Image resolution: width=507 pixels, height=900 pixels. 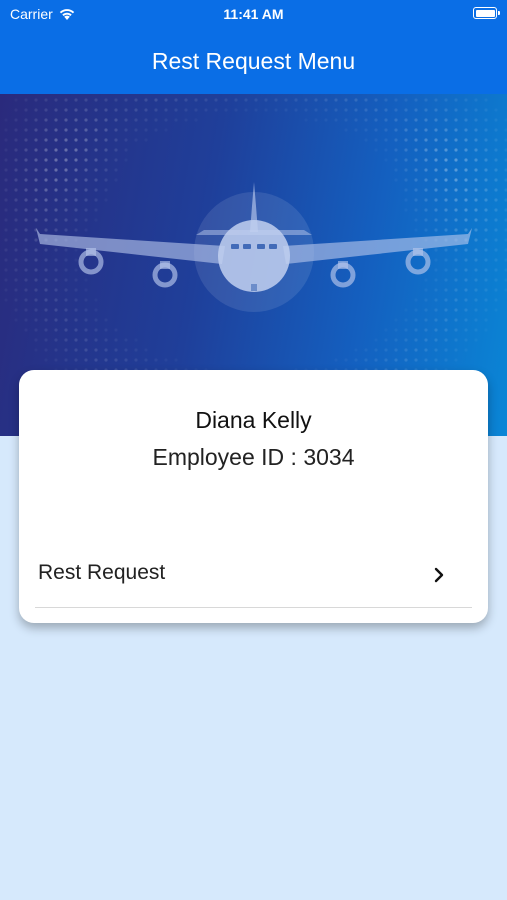 What do you see at coordinates (486, 13) in the screenshot?
I see `battery-icon` at bounding box center [486, 13].